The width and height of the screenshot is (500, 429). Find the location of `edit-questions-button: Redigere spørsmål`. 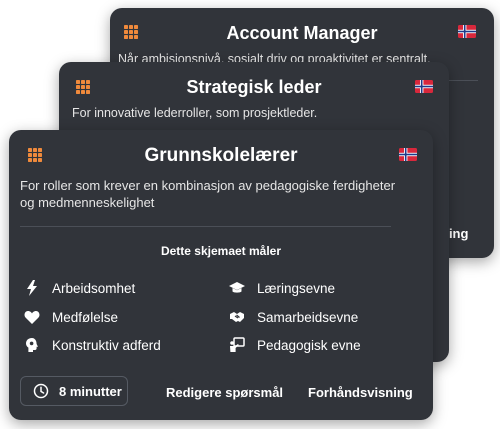

edit-questions-button: Redigere spørsmål is located at coordinates (224, 392).